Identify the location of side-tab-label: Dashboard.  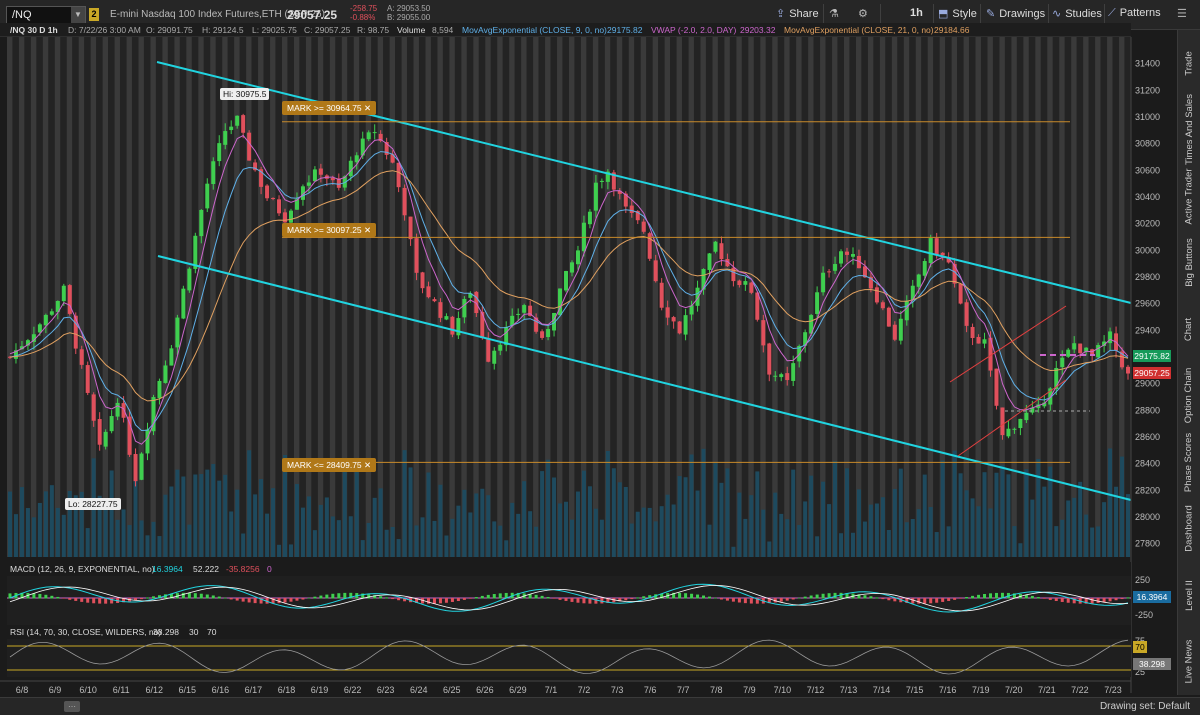
(1189, 528).